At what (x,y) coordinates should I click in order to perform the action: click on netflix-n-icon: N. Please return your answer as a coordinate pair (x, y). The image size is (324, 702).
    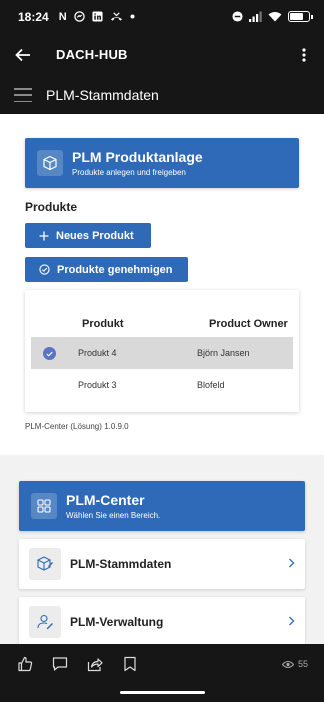
    Looking at the image, I should click on (62, 16).